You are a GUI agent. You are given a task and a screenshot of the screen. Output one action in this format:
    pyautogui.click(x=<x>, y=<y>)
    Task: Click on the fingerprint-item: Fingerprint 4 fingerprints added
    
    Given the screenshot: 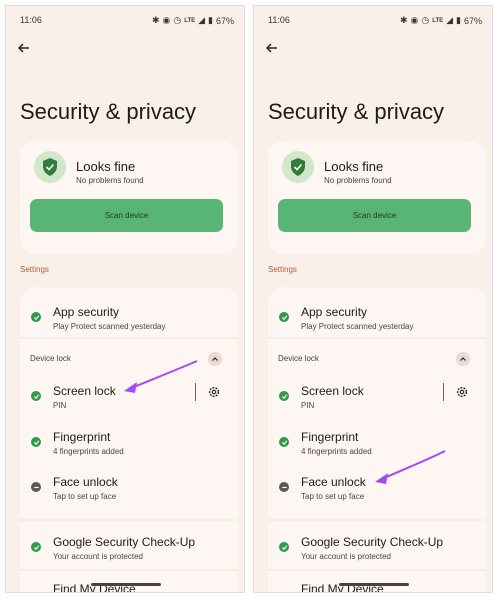 What is the action you would take?
    pyautogui.click(x=129, y=439)
    